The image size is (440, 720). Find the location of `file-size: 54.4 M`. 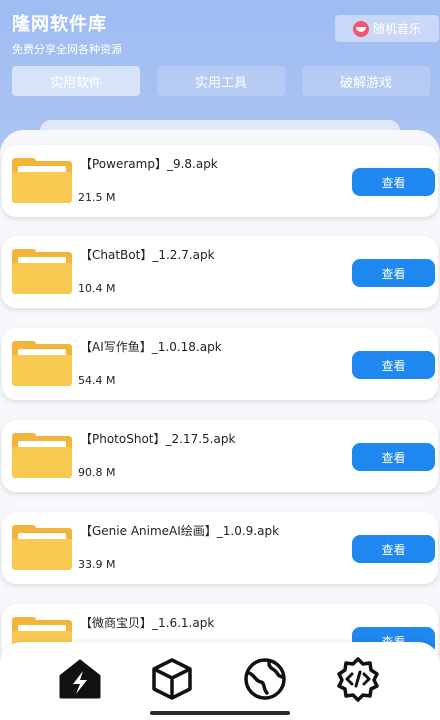

file-size: 54.4 M is located at coordinates (97, 380).